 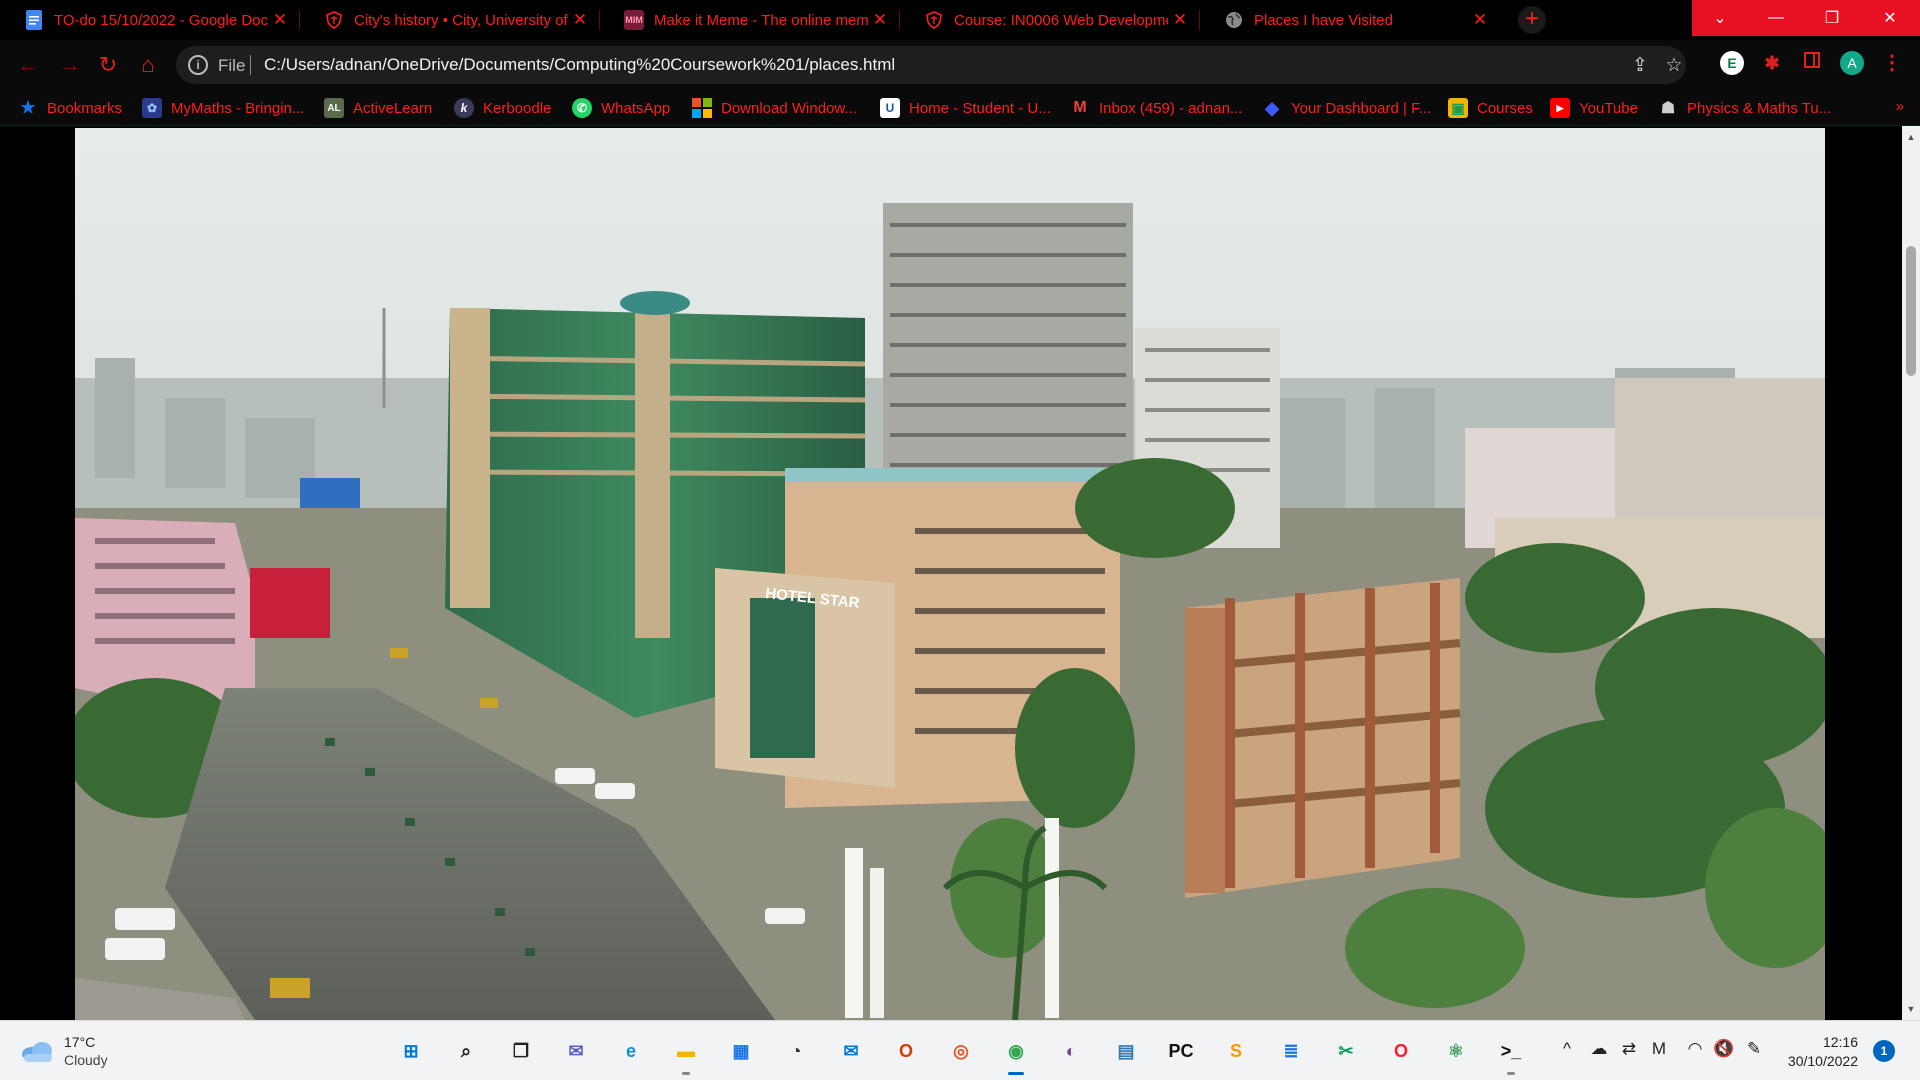 What do you see at coordinates (796, 1051) in the screenshot?
I see `speedometer-icon: ◔` at bounding box center [796, 1051].